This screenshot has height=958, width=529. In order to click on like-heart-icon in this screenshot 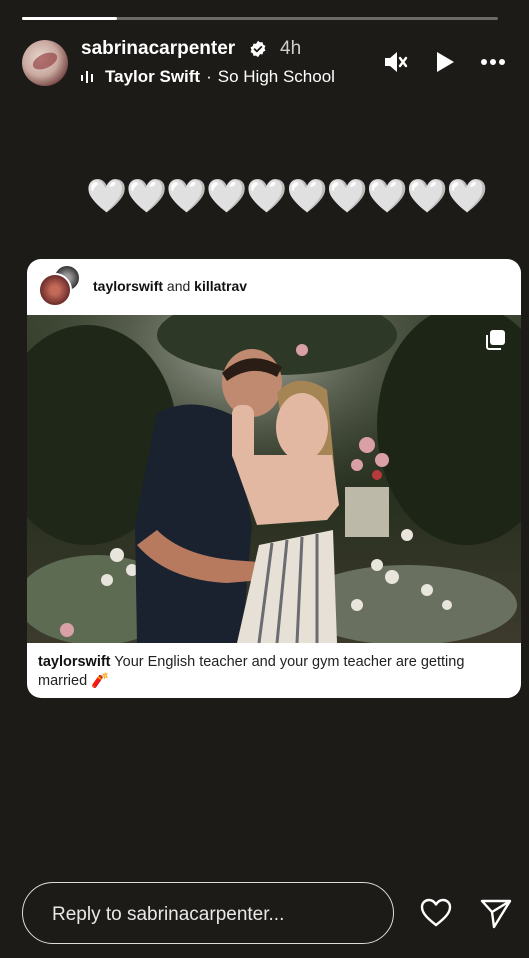, I will do `click(436, 913)`.